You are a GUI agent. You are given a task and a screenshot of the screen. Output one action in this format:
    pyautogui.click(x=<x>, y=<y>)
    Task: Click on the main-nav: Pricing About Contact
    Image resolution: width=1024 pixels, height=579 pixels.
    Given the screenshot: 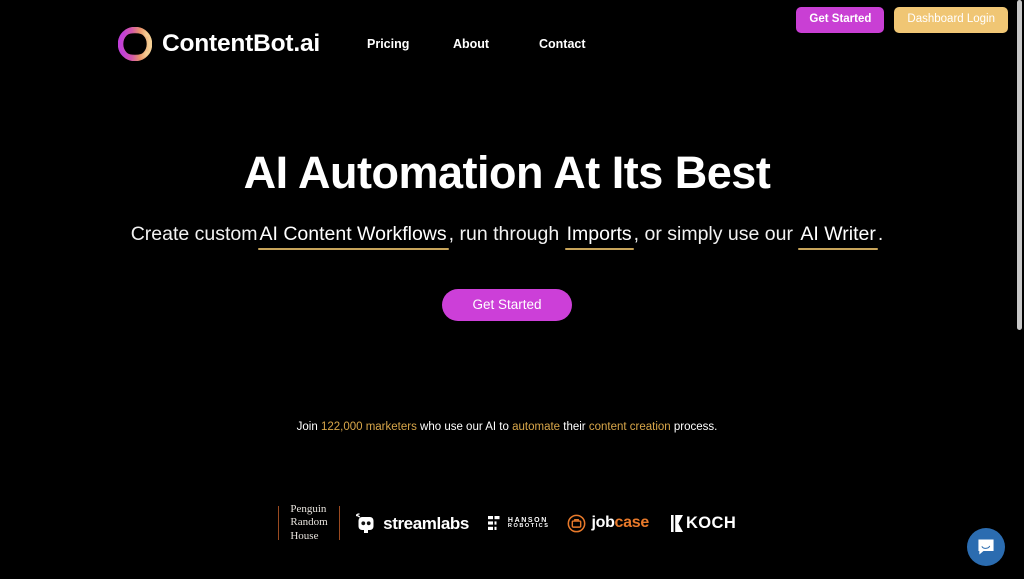 What is the action you would take?
    pyautogui.click(x=476, y=44)
    